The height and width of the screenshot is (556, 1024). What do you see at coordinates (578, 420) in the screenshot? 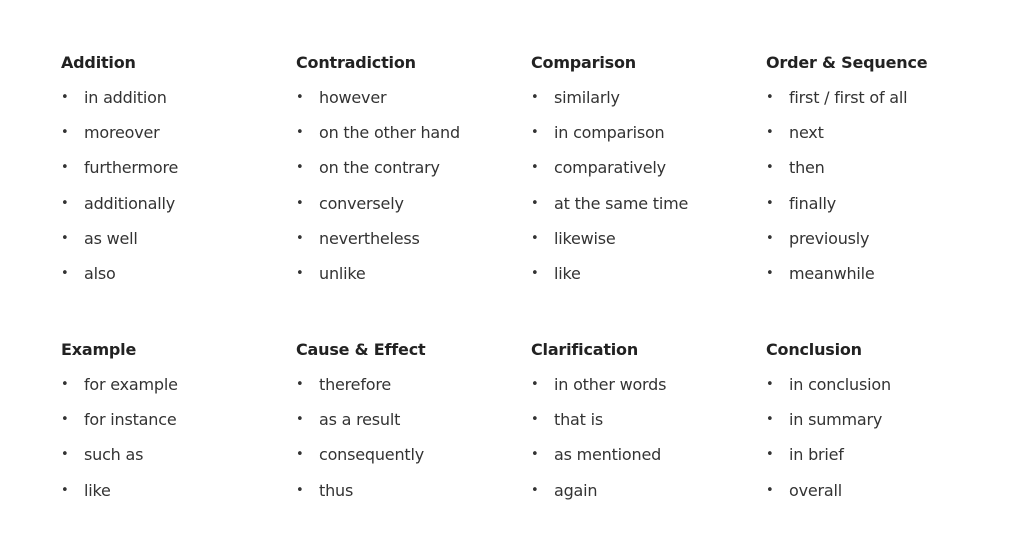
I see `list-item-text: that is` at bounding box center [578, 420].